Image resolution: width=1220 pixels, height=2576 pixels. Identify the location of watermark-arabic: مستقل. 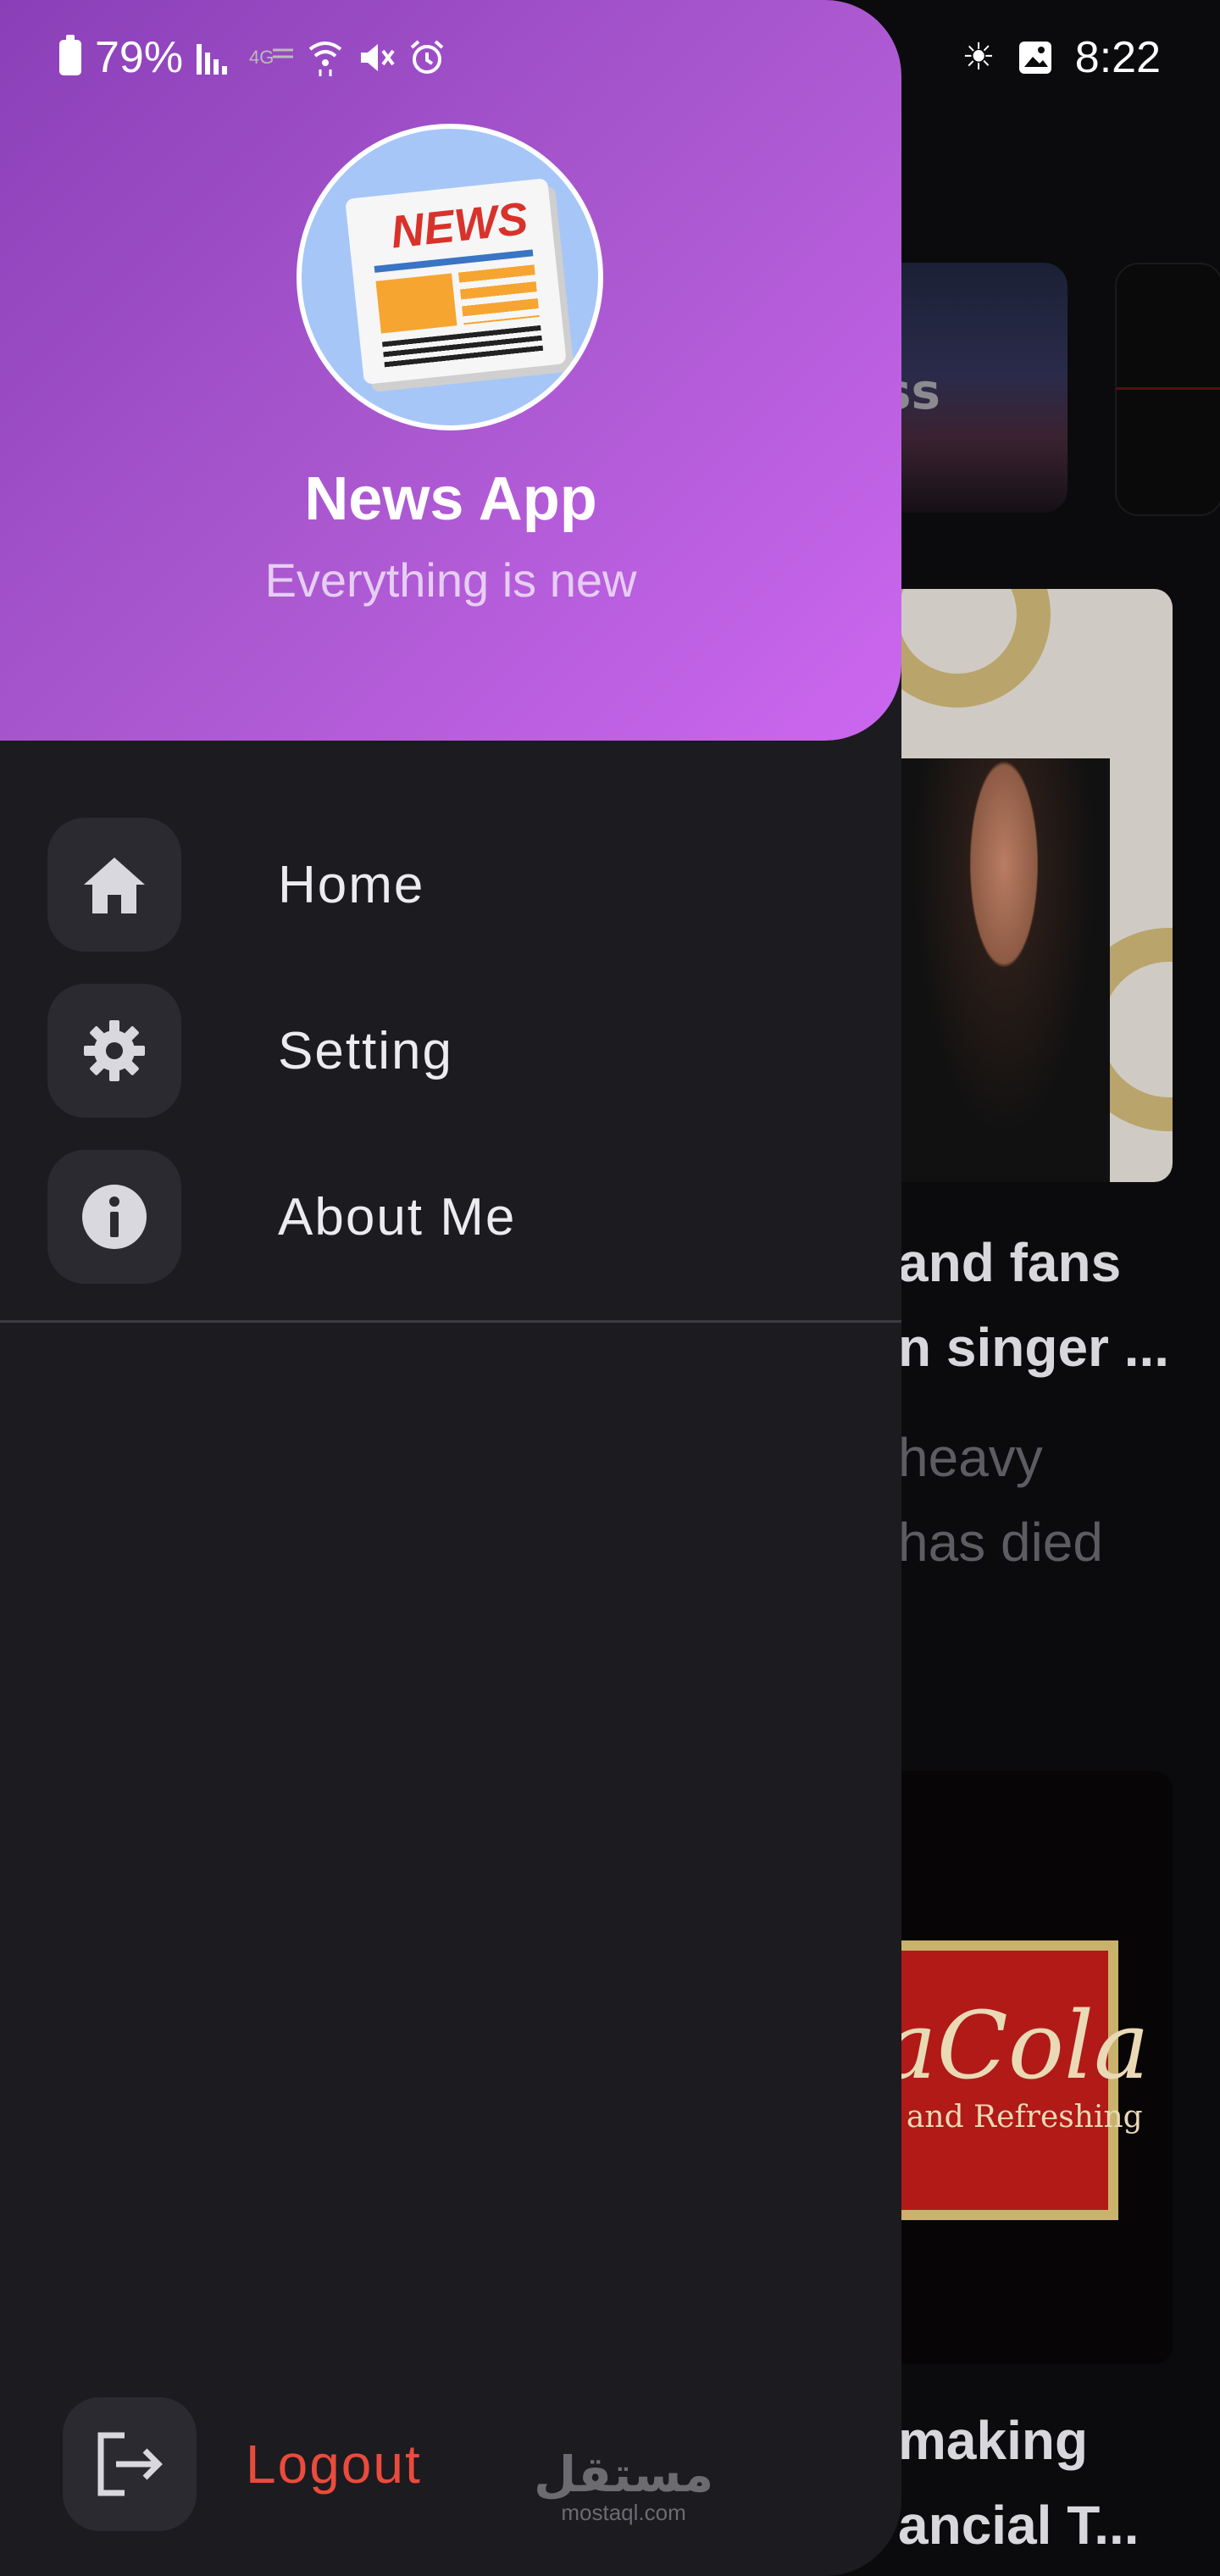
(624, 2474).